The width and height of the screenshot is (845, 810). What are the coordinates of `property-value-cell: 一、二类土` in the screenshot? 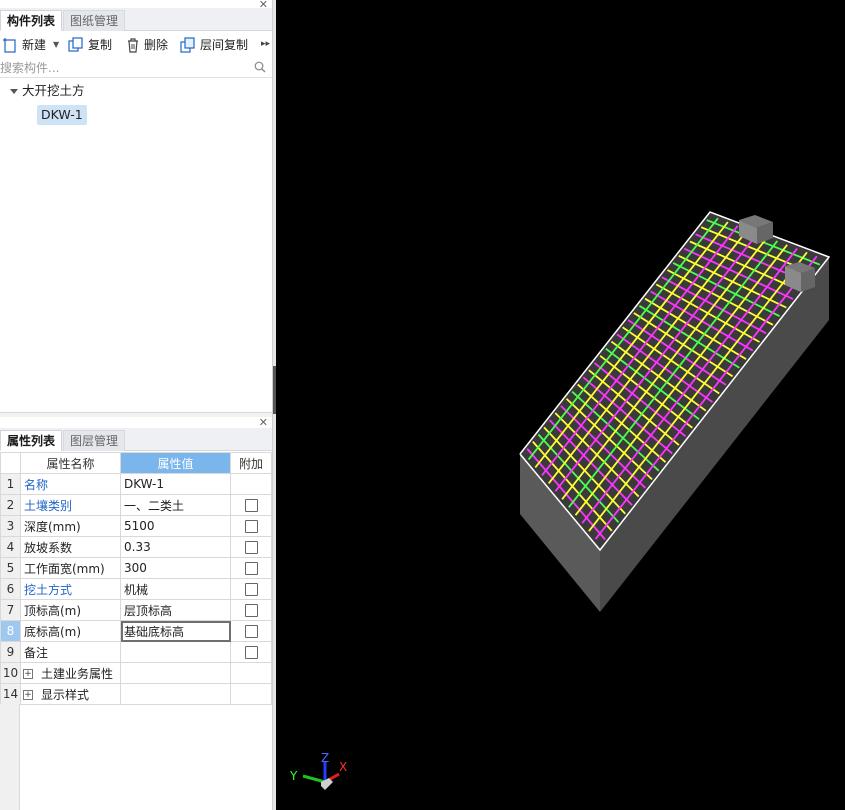 It's located at (175, 505).